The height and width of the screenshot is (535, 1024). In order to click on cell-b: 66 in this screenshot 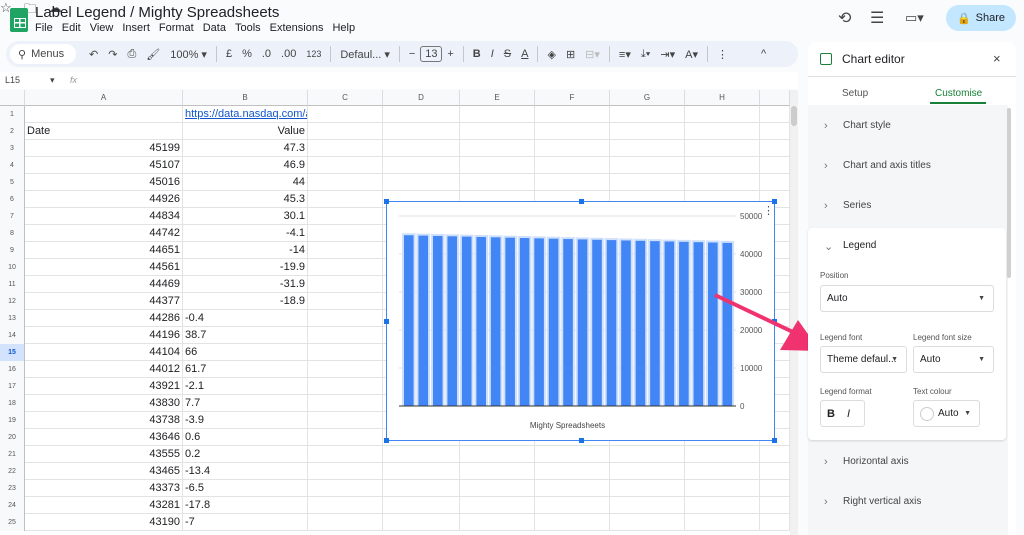, I will do `click(245, 352)`.